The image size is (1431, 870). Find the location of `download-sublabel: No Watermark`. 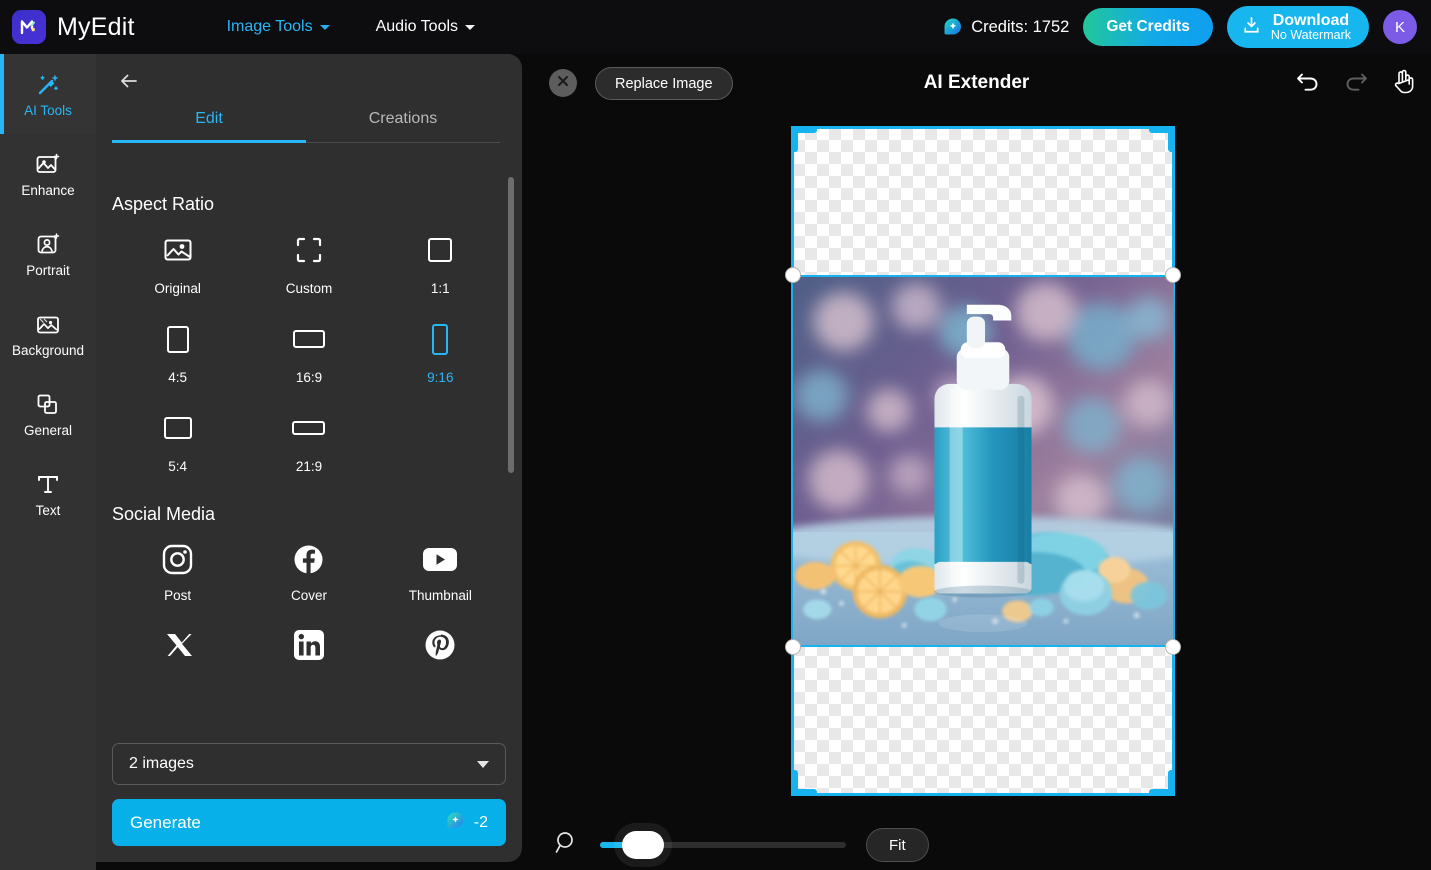

download-sublabel: No Watermark is located at coordinates (1310, 34).